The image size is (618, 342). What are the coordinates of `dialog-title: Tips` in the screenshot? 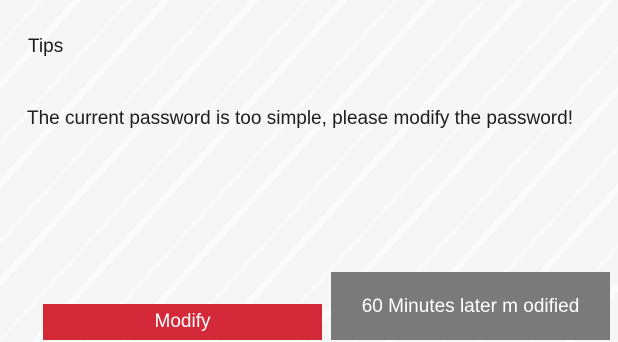 It's located at (46, 46).